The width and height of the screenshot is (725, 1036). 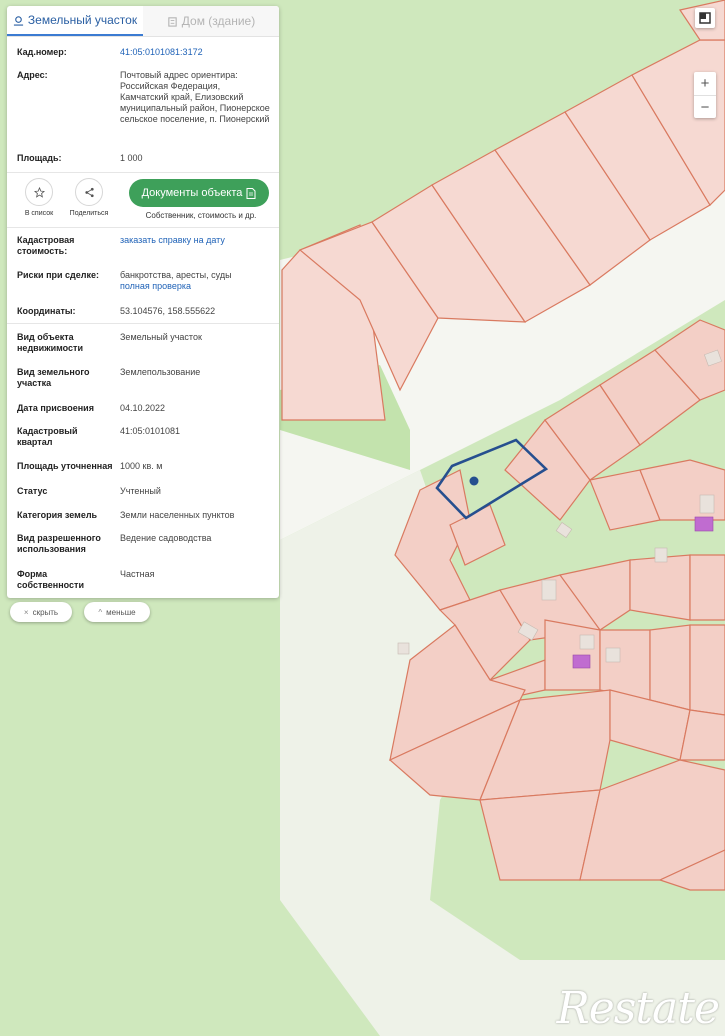 I want to click on add-to-list-button: В список, so click(x=39, y=197).